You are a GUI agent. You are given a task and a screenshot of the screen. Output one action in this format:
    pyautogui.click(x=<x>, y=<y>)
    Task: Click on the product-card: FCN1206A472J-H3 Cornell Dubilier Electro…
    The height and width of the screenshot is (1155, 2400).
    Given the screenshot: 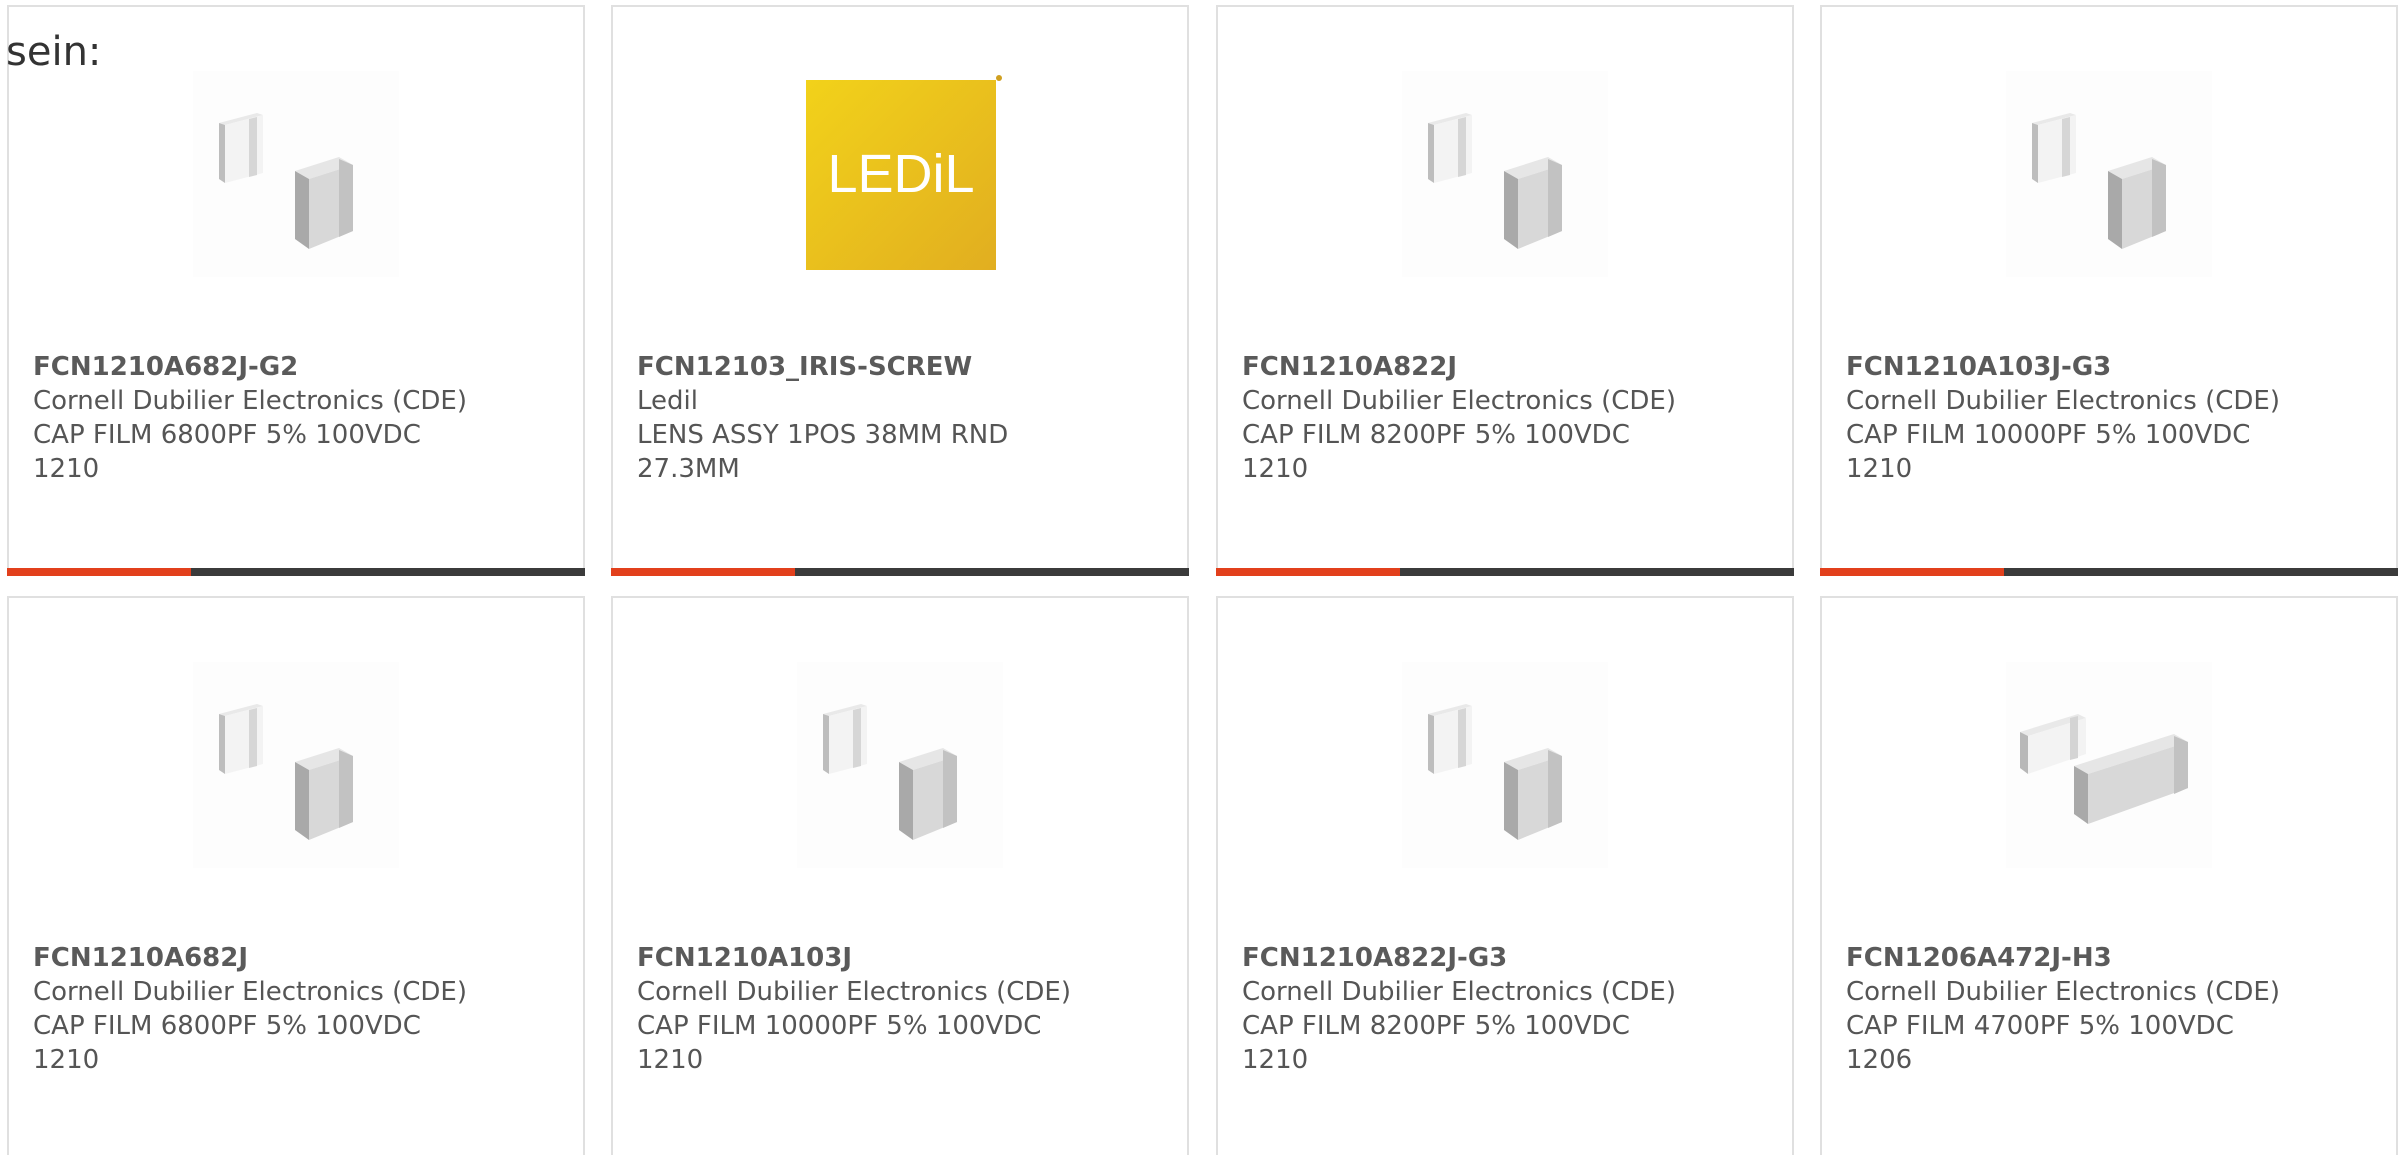 What is the action you would take?
    pyautogui.click(x=2109, y=875)
    